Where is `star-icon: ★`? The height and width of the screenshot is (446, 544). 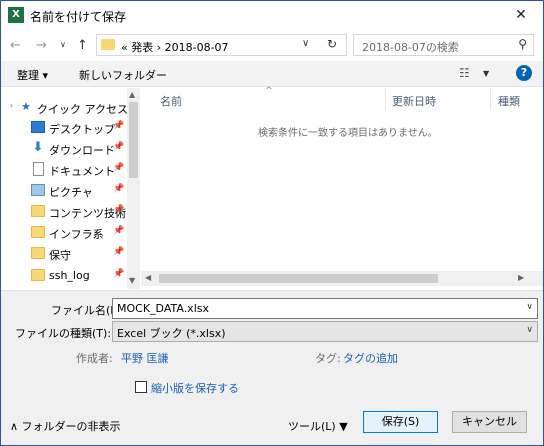 star-icon: ★ is located at coordinates (26, 106).